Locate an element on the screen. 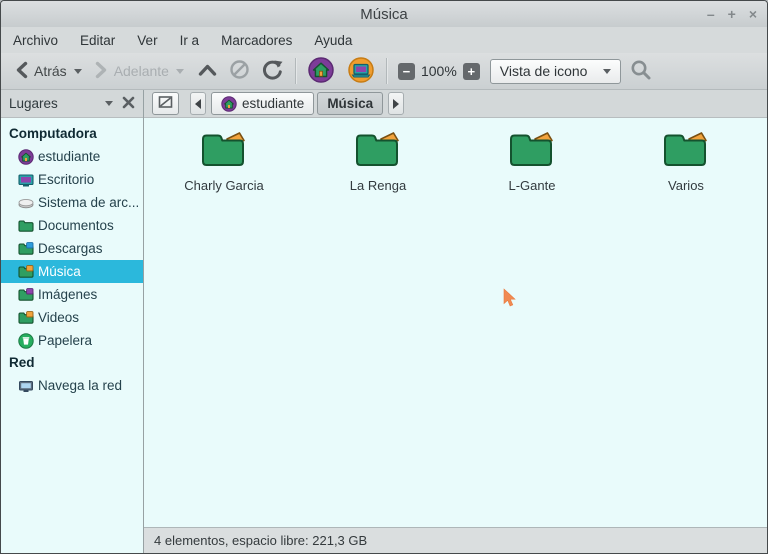 This screenshot has height=554, width=768. home-icon is located at coordinates (321, 71).